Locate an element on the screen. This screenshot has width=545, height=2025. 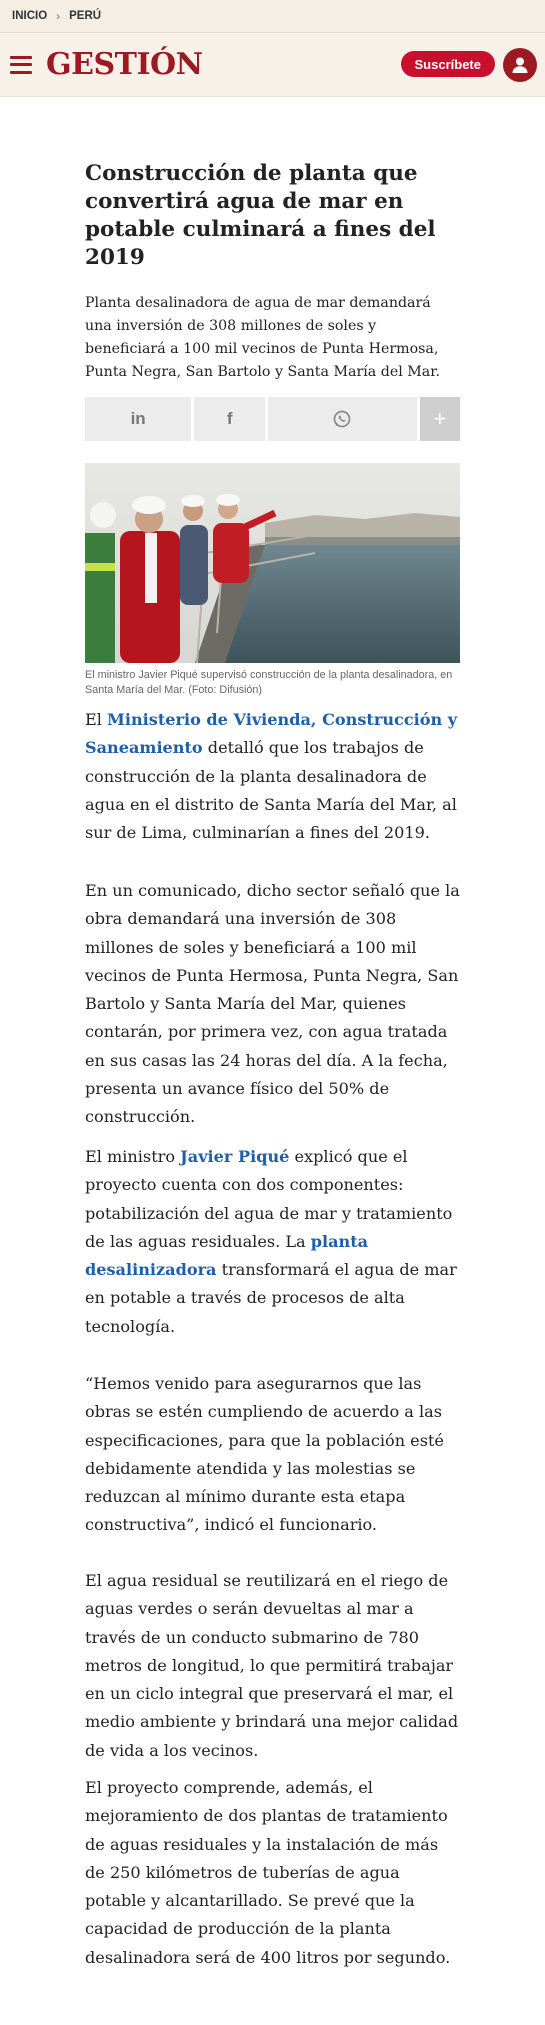
chevron-right-icon: › is located at coordinates (58, 16).